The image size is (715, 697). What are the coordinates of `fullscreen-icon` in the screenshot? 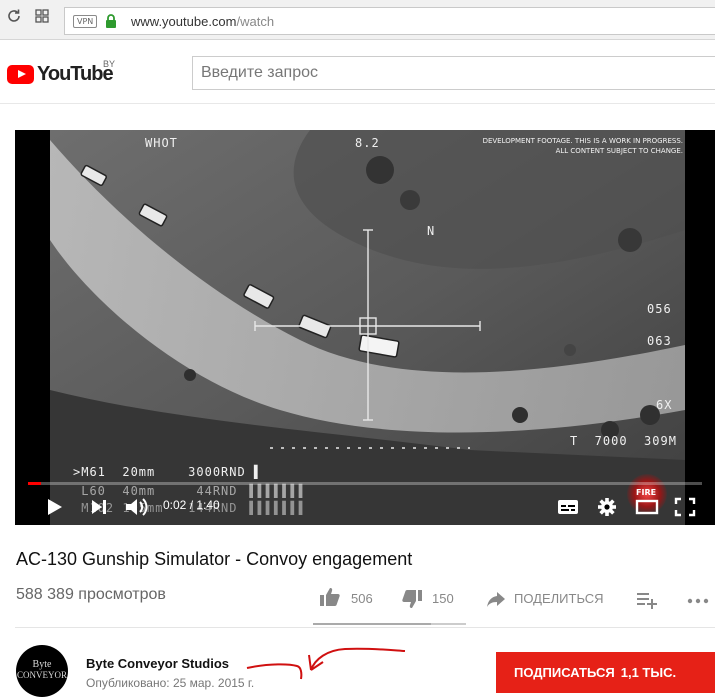 It's located at (685, 507).